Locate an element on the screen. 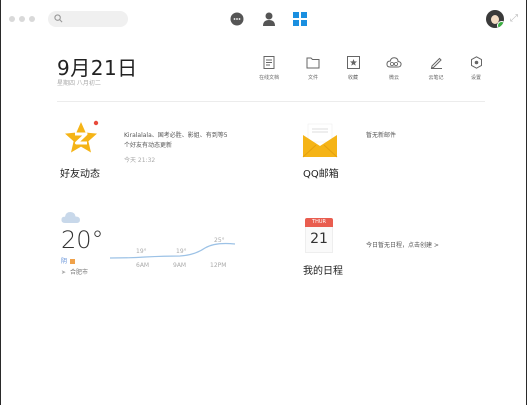  close-window-button is located at coordinates (12, 19).